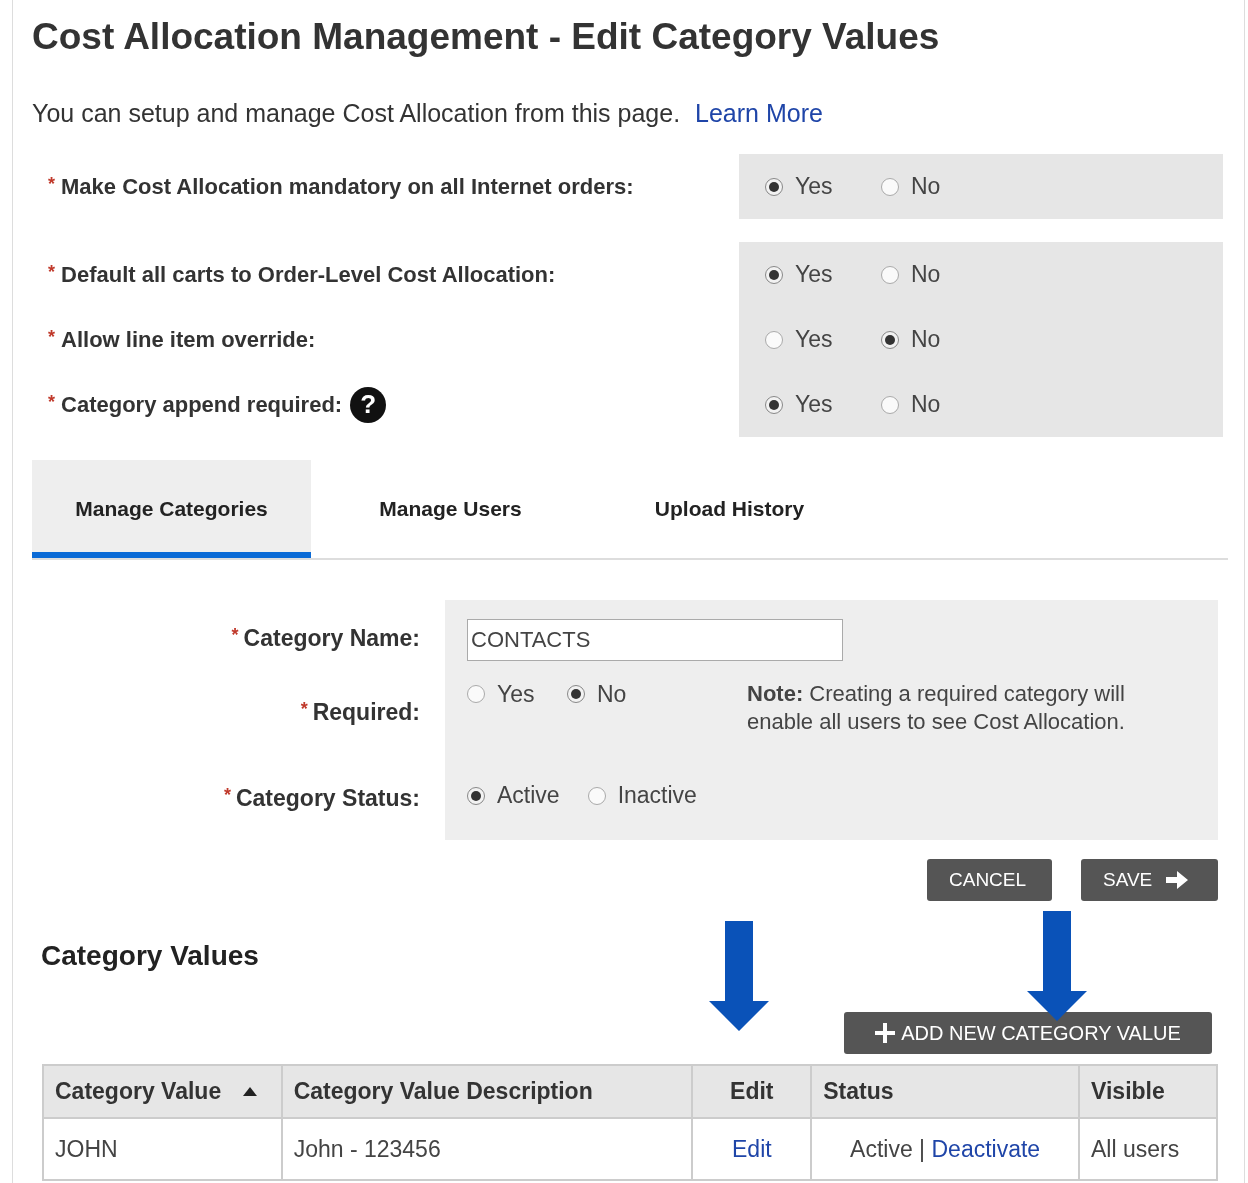 The image size is (1248, 1183). Describe the element at coordinates (655, 640) in the screenshot. I see `category-name-field: CONTACTS` at that location.